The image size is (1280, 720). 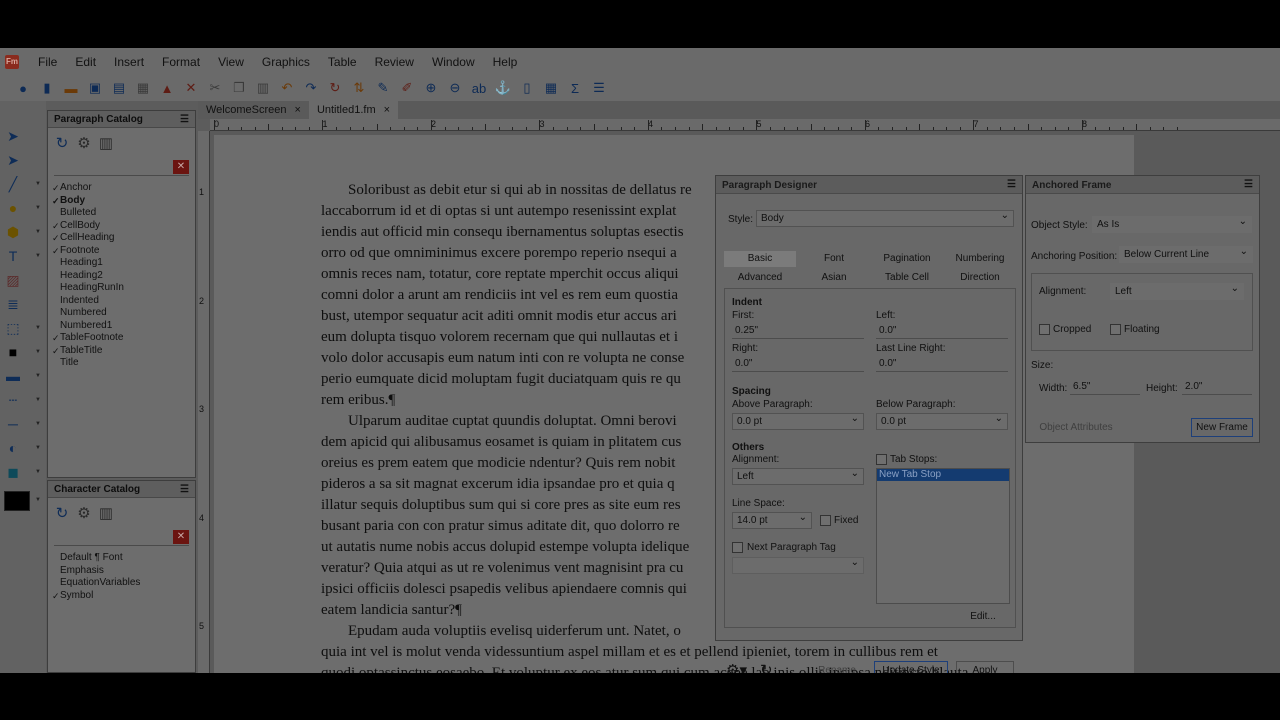 What do you see at coordinates (980, 259) in the screenshot?
I see `tab-numbering: Numbering` at bounding box center [980, 259].